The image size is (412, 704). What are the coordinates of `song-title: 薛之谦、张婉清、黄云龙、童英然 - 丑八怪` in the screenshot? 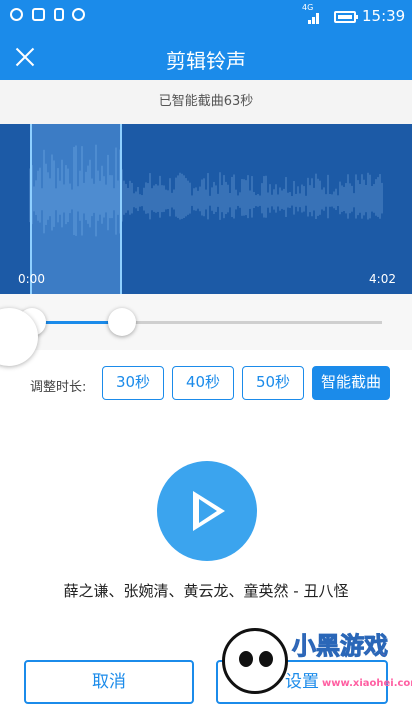 It's located at (206, 591).